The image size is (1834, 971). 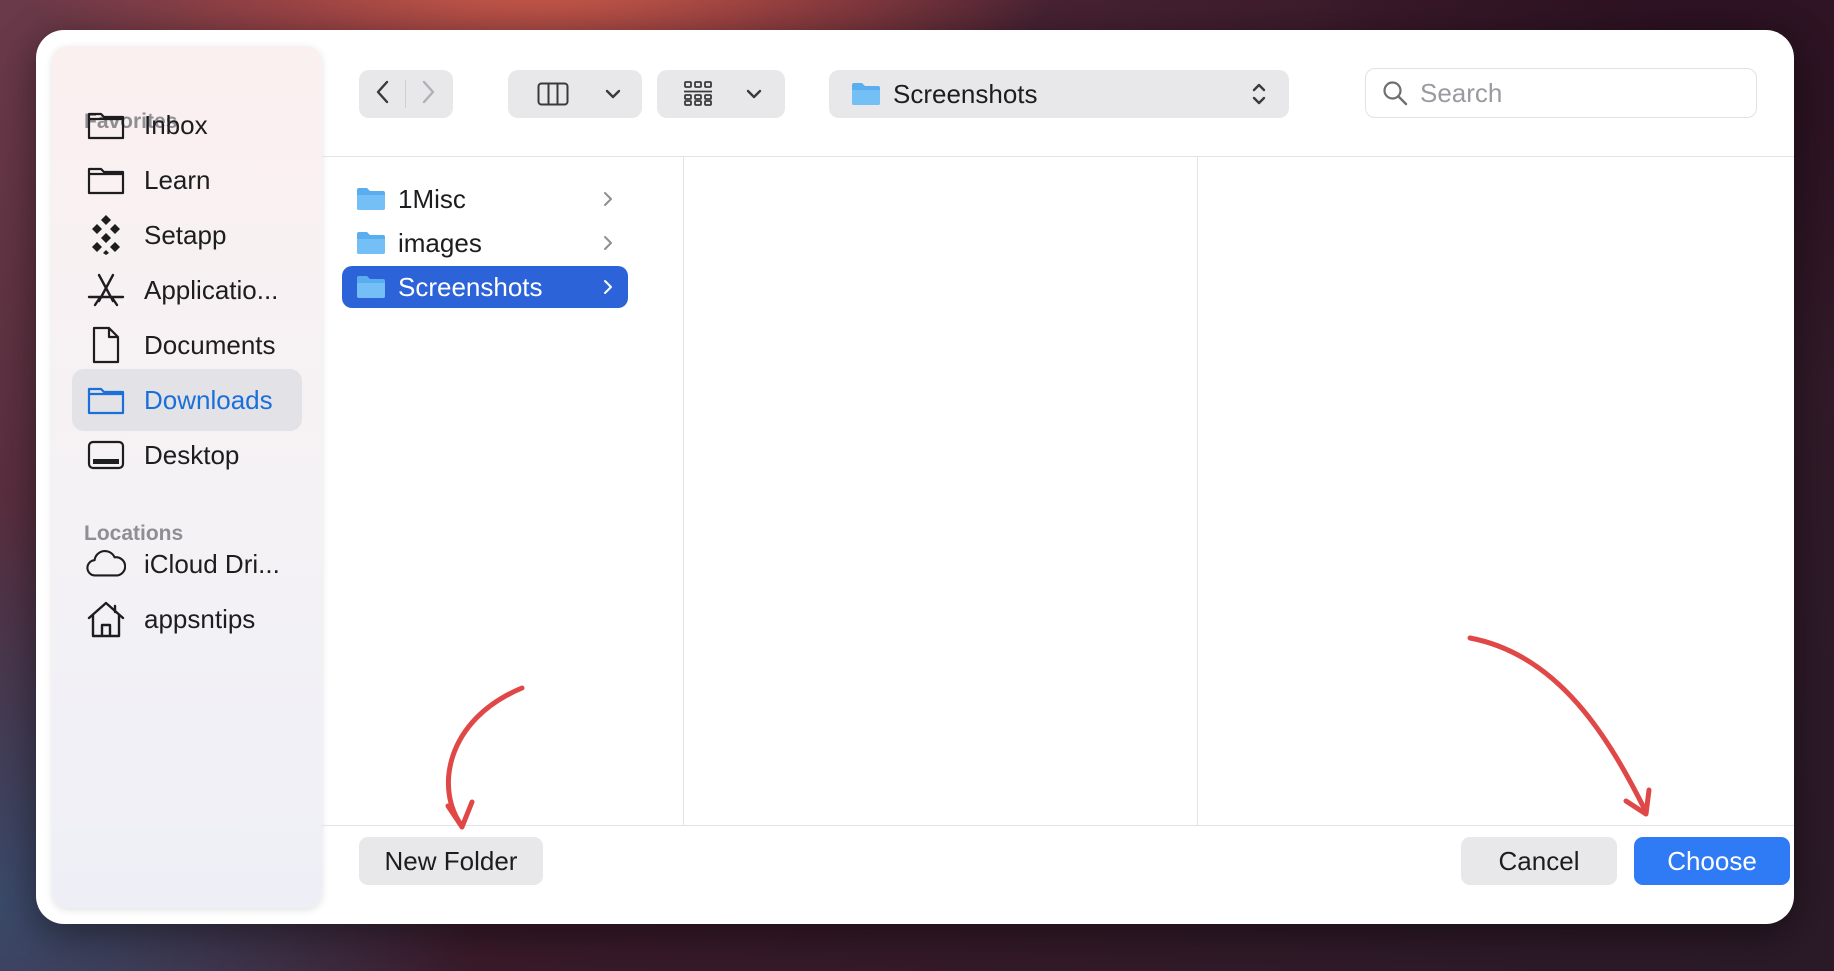 I want to click on sidebar-item-downloads: Downloads, so click(x=187, y=400).